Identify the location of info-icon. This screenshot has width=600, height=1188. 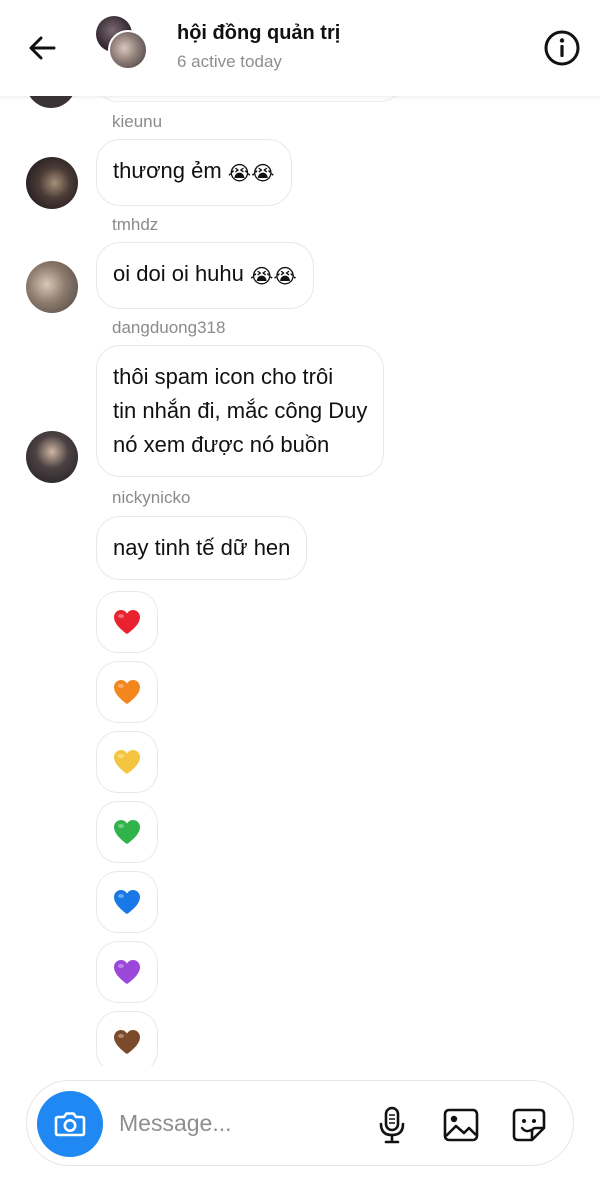
(562, 48).